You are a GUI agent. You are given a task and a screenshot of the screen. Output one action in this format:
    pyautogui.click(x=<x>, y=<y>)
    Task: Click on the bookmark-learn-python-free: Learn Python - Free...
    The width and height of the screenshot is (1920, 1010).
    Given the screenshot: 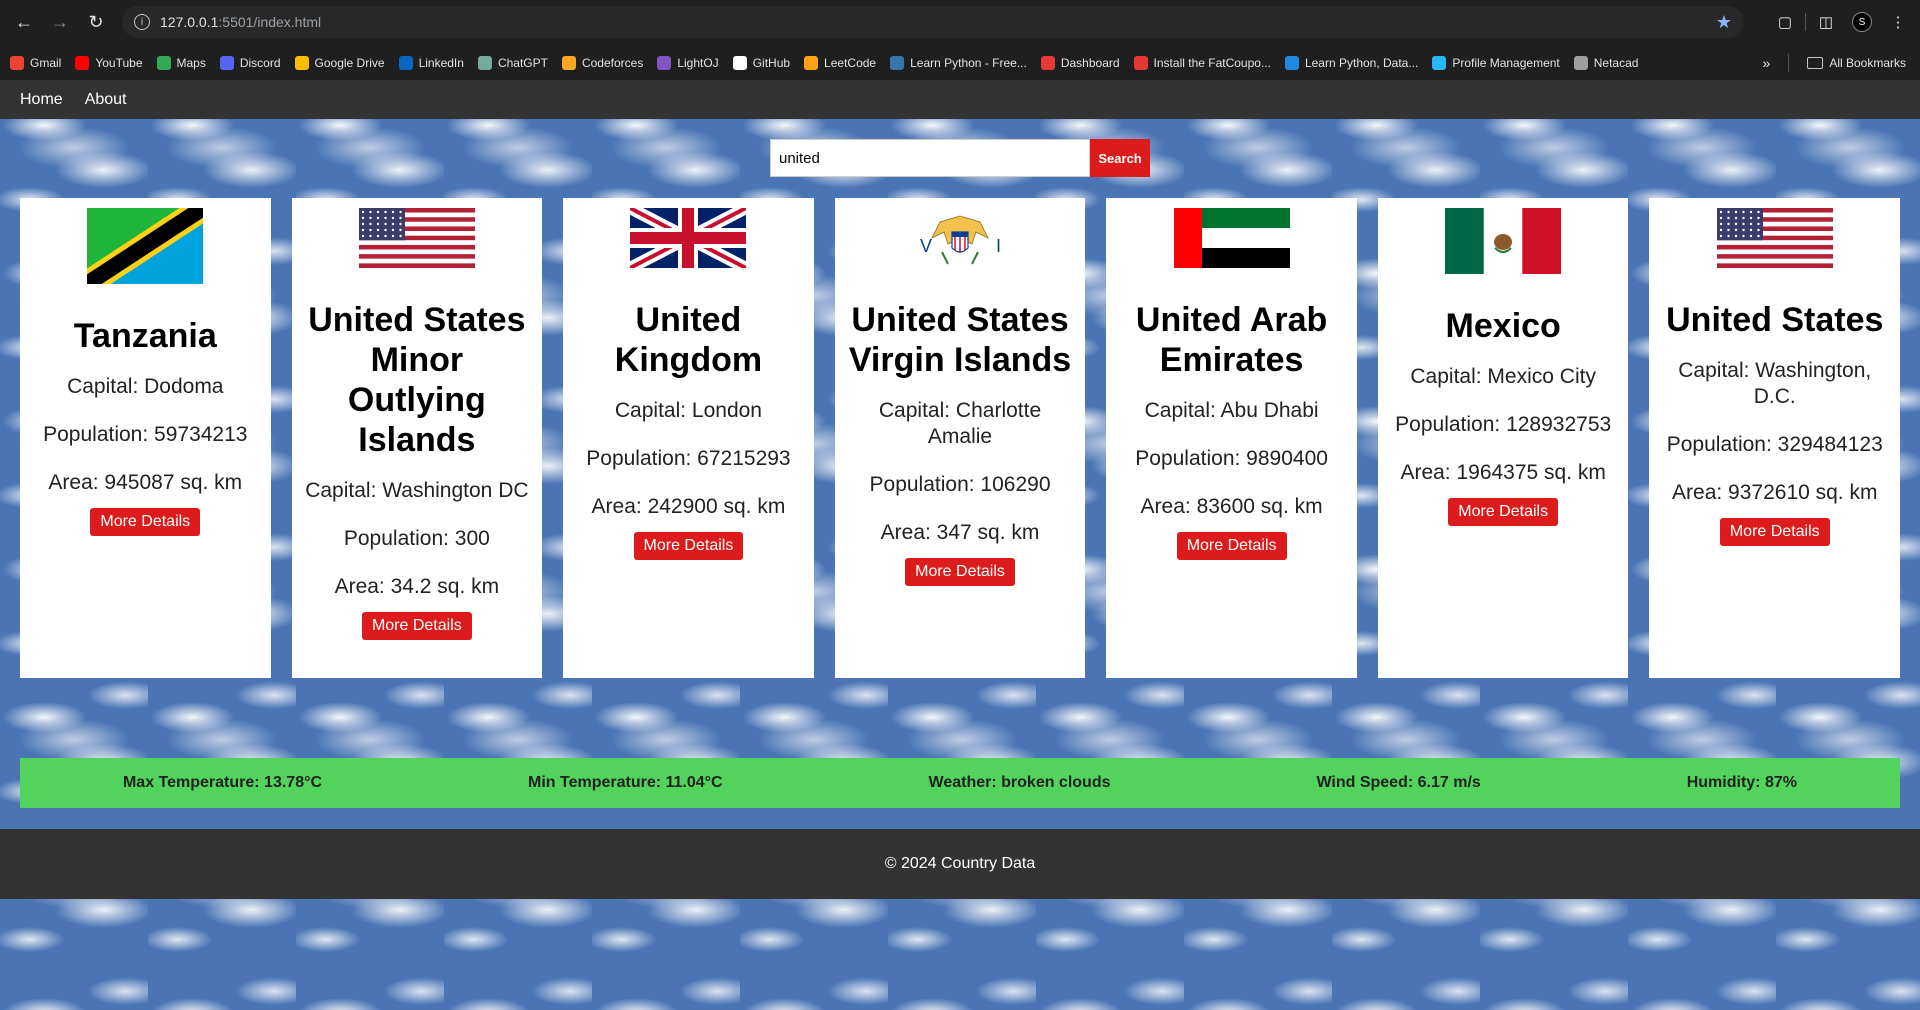 What is the action you would take?
    pyautogui.click(x=958, y=62)
    